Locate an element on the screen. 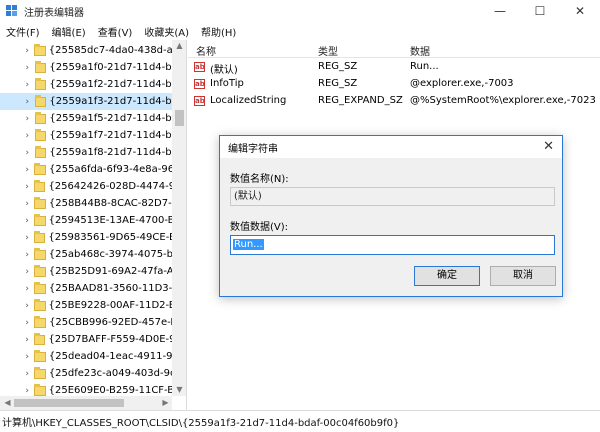  tree-item: › {255a6fda-6f93-4e8a-9611- is located at coordinates (86, 169).